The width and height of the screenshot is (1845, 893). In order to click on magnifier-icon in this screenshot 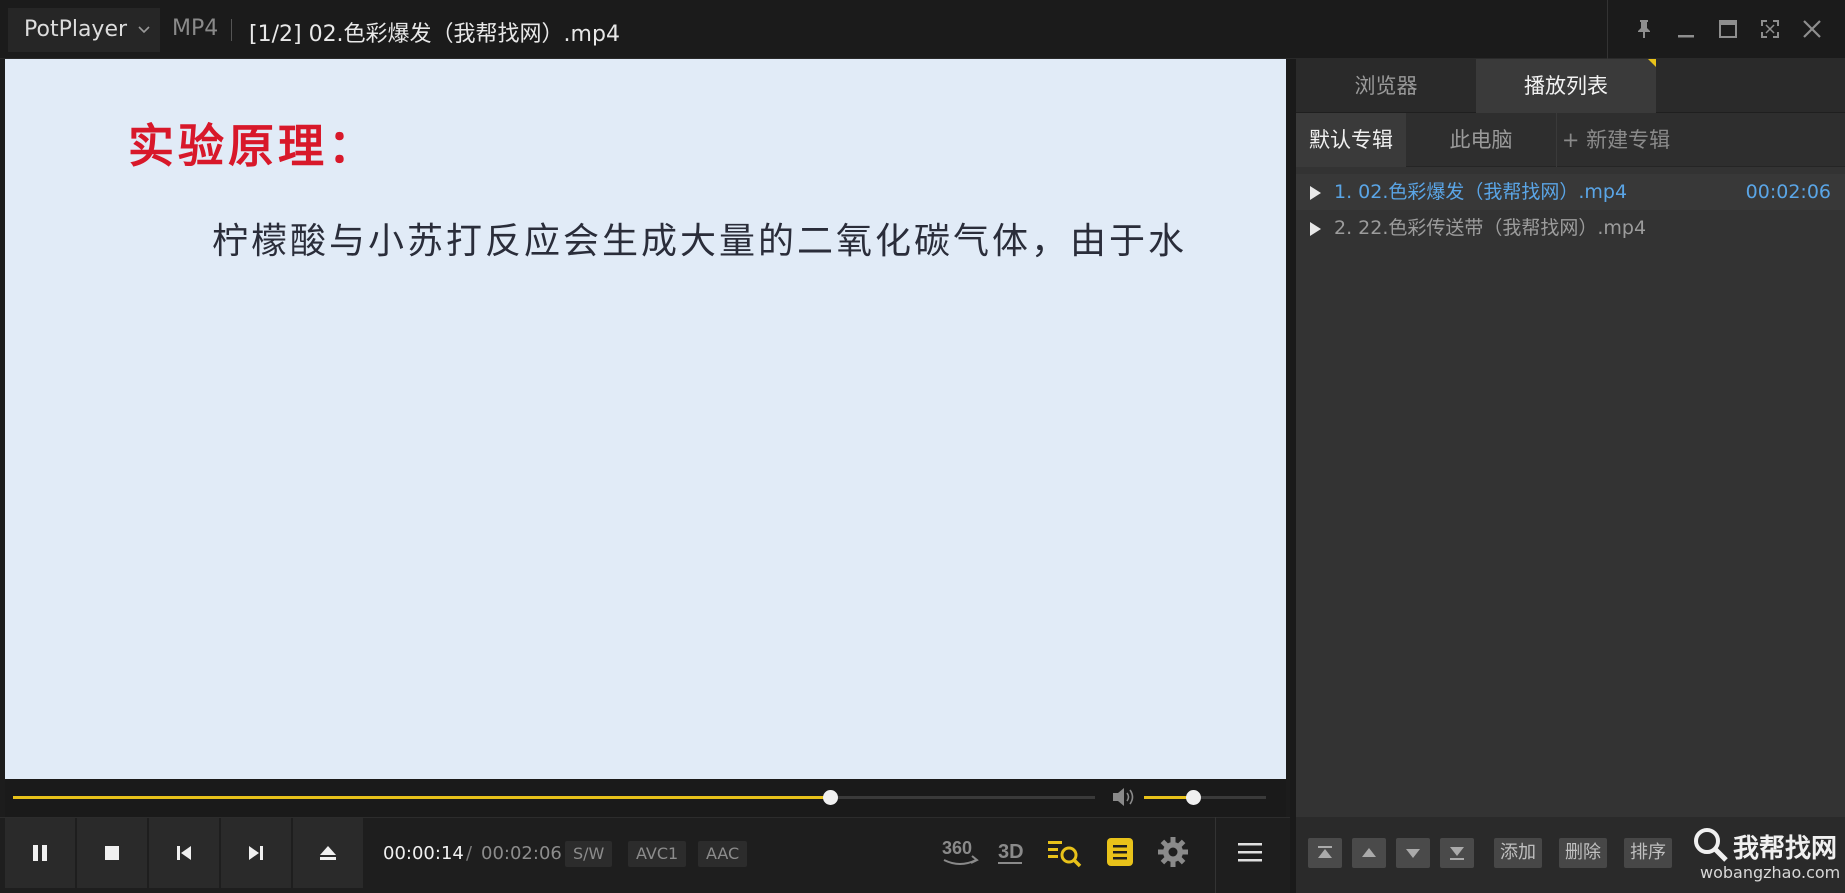, I will do `click(1711, 845)`.